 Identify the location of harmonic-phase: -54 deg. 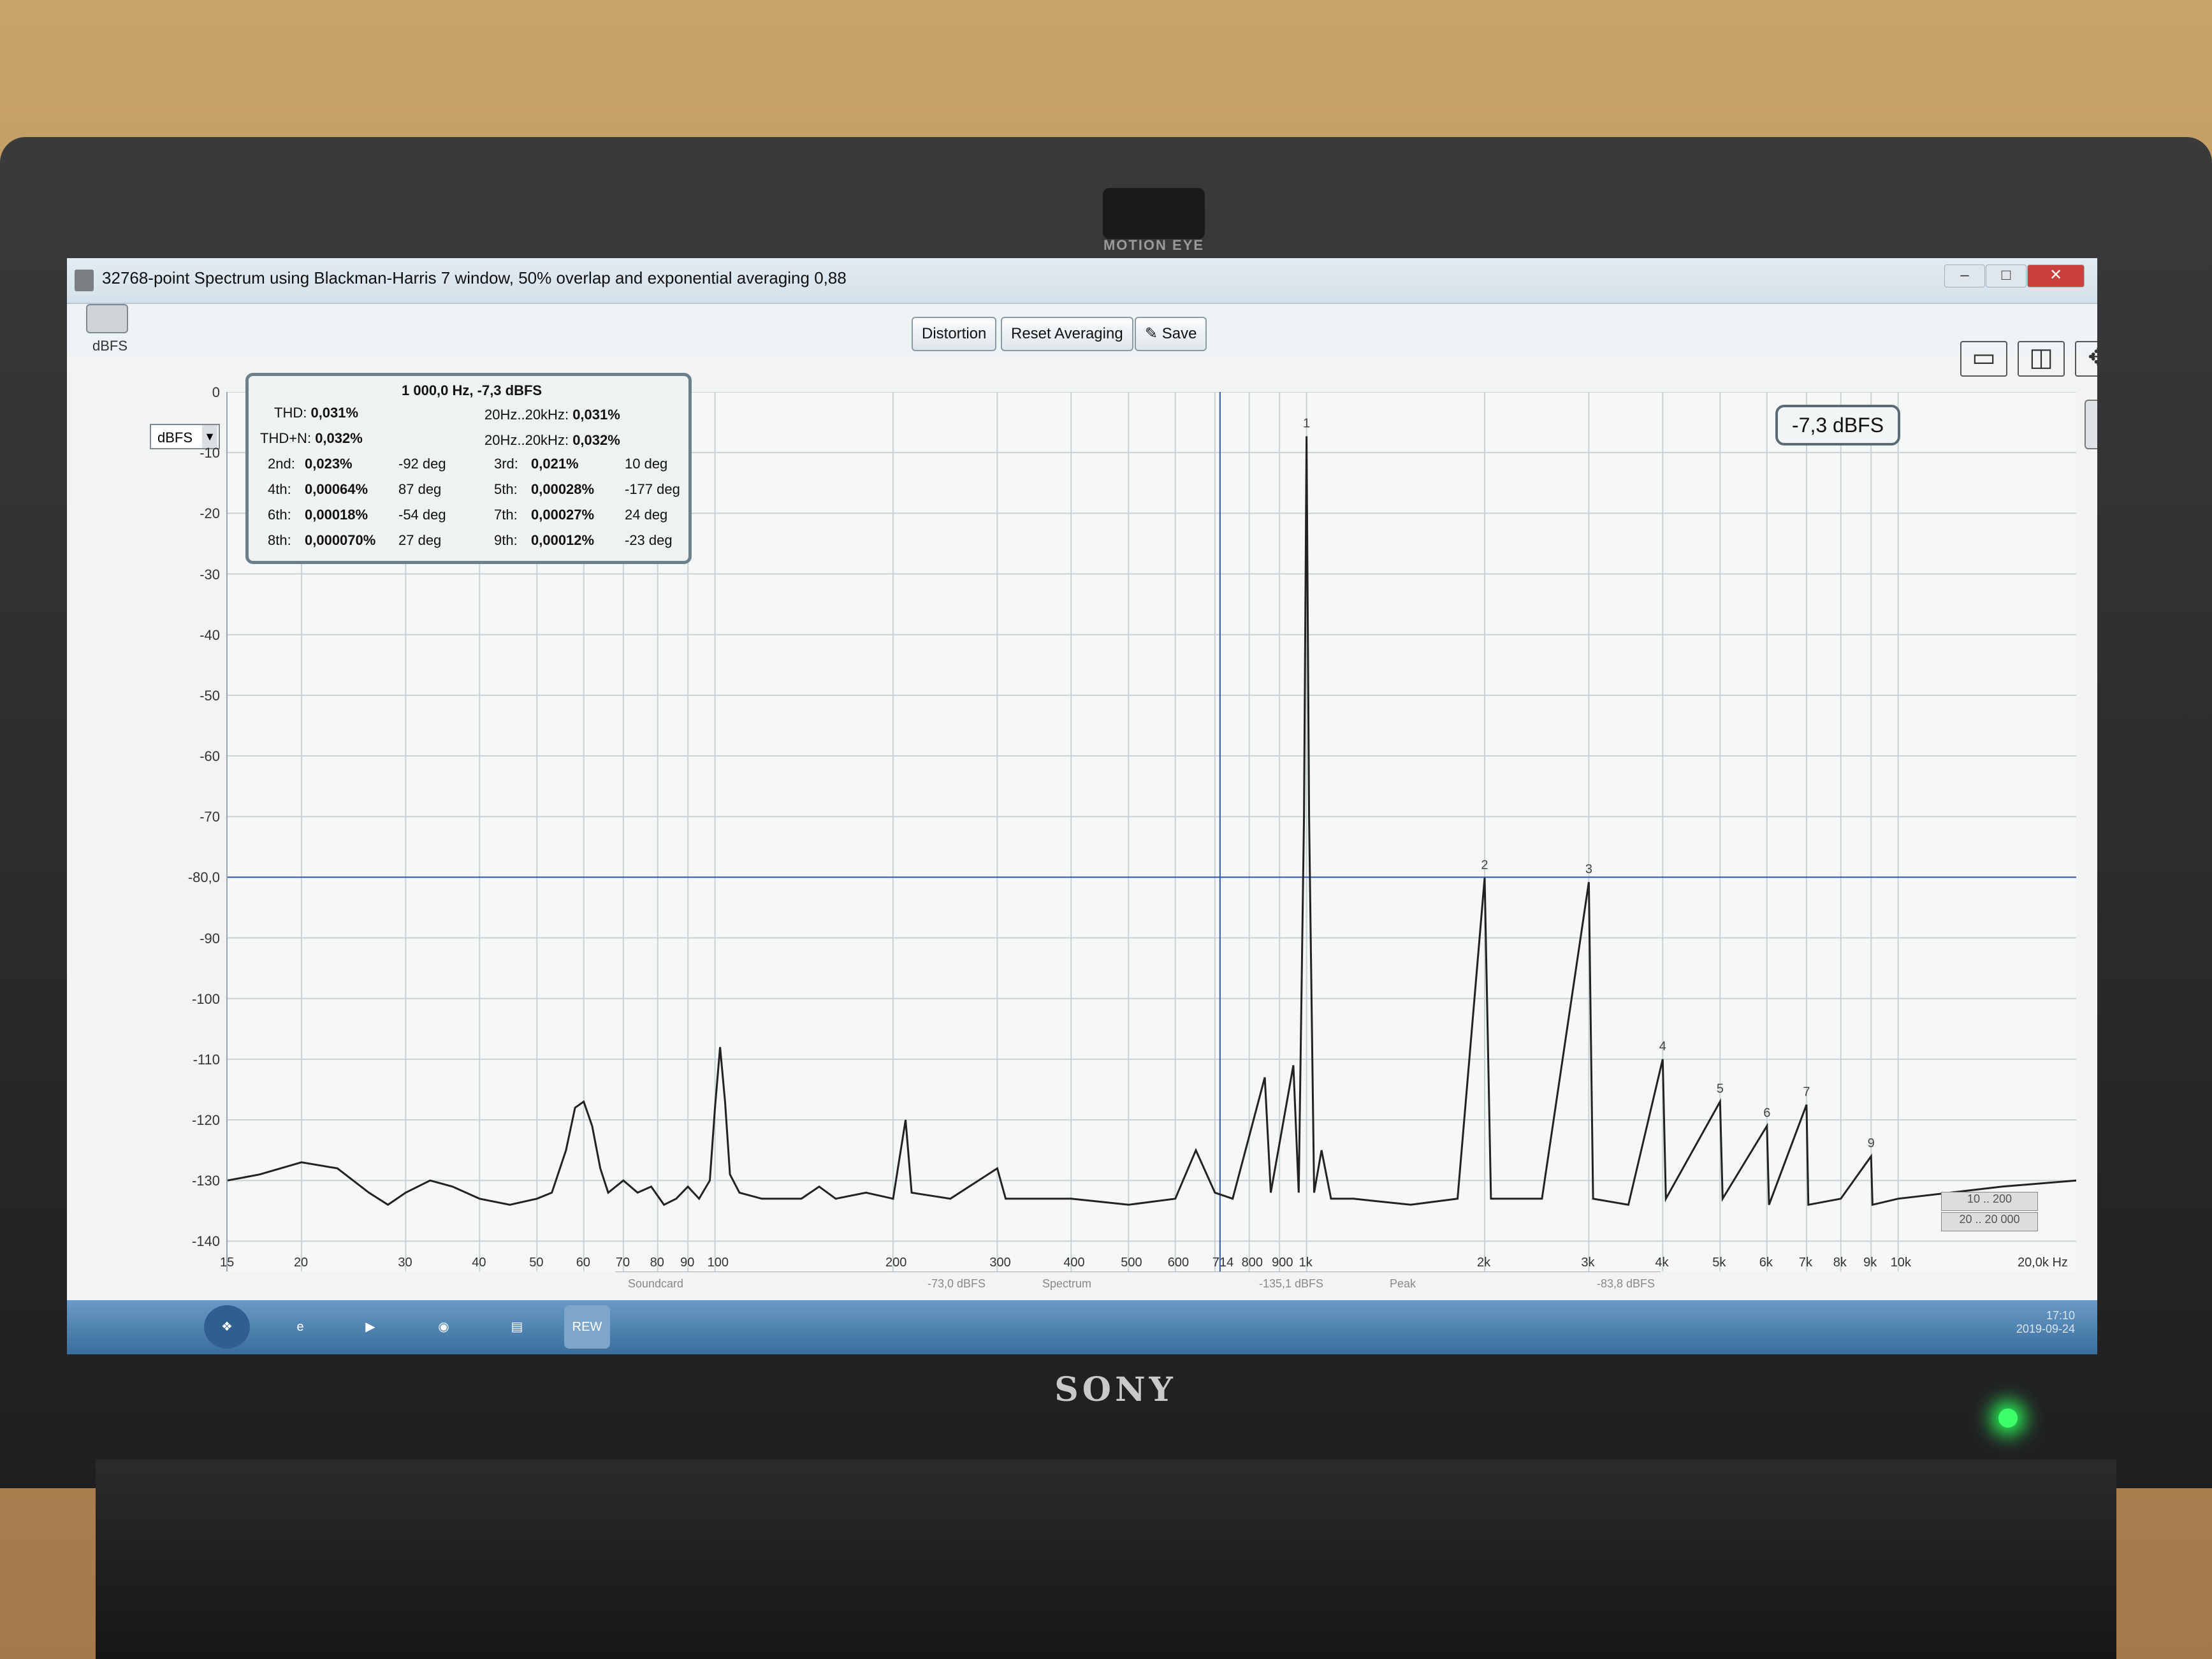
(422, 515).